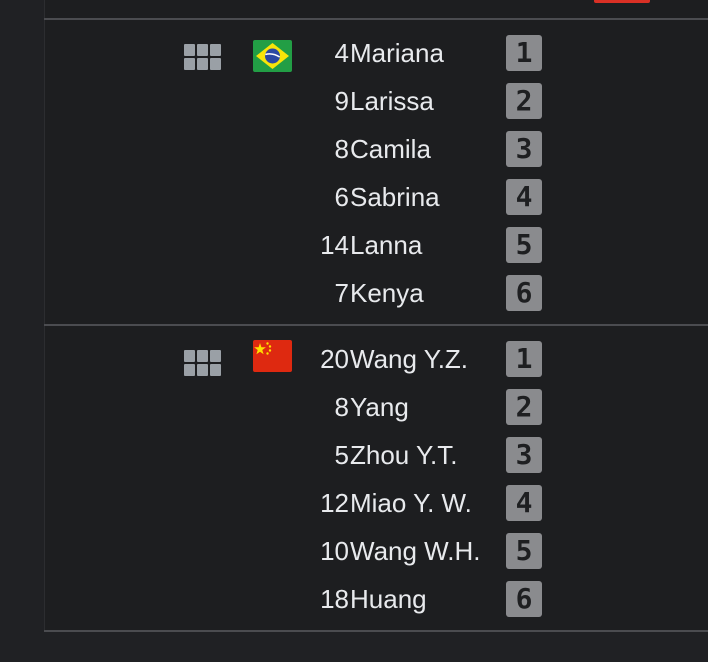 Image resolution: width=708 pixels, height=662 pixels. I want to click on player-row: 20 Wang Y.Z. 1, so click(376, 359).